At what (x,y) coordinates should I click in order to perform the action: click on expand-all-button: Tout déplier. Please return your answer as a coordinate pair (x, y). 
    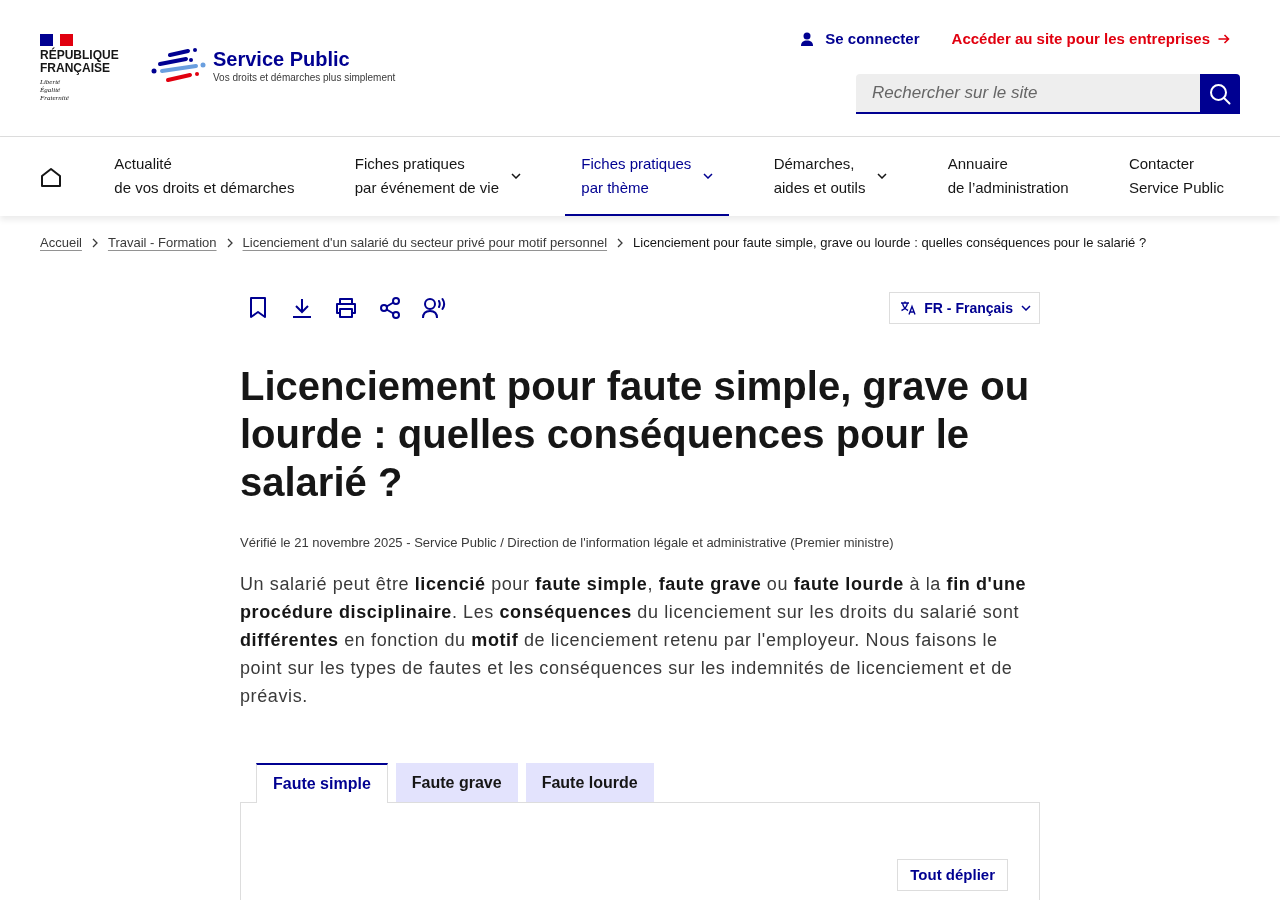
    Looking at the image, I should click on (952, 875).